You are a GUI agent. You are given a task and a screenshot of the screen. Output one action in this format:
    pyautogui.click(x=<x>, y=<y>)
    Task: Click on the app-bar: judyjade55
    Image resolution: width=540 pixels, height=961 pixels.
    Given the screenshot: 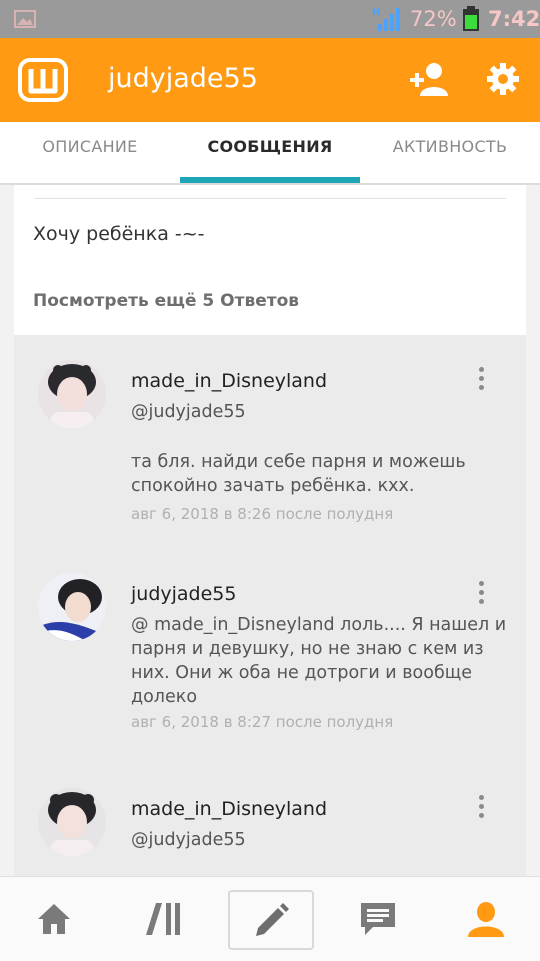 What is the action you would take?
    pyautogui.click(x=270, y=80)
    